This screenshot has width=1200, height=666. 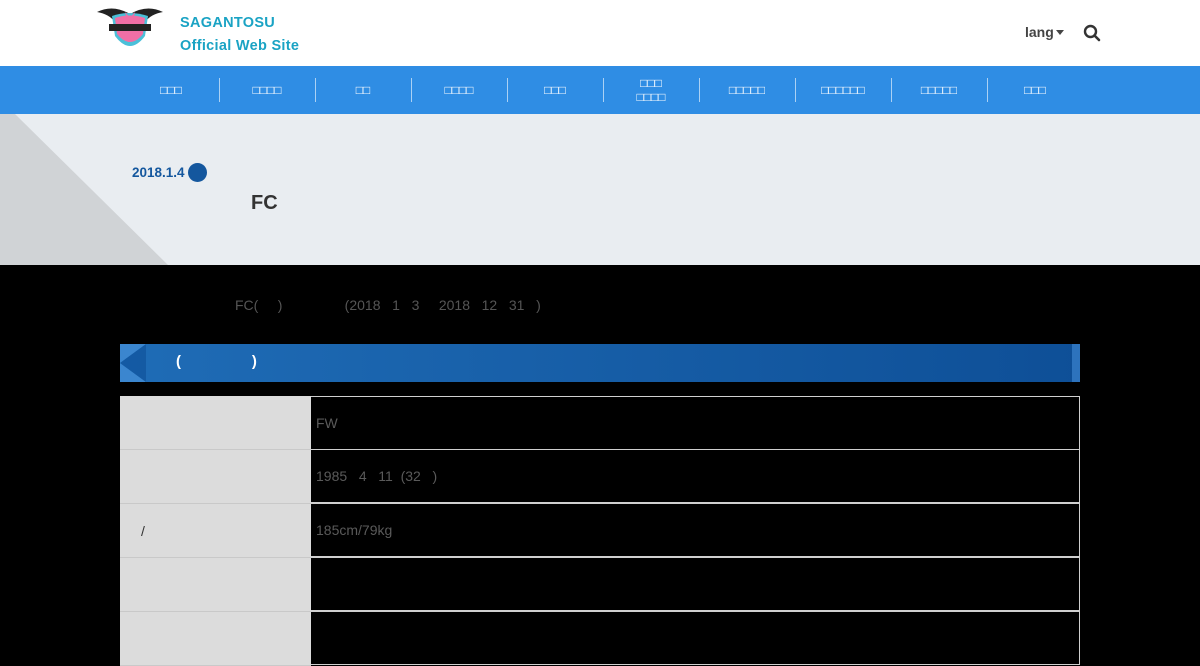 What do you see at coordinates (600, 363) in the screenshot?
I see `section-heading-bar: ( )` at bounding box center [600, 363].